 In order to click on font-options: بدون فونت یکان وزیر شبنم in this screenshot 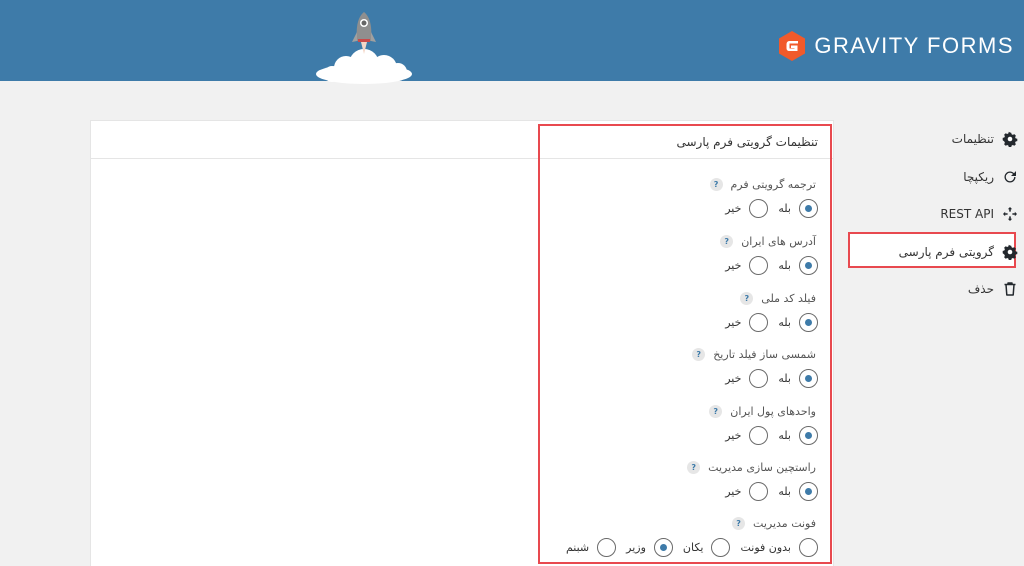, I will do `click(687, 547)`.